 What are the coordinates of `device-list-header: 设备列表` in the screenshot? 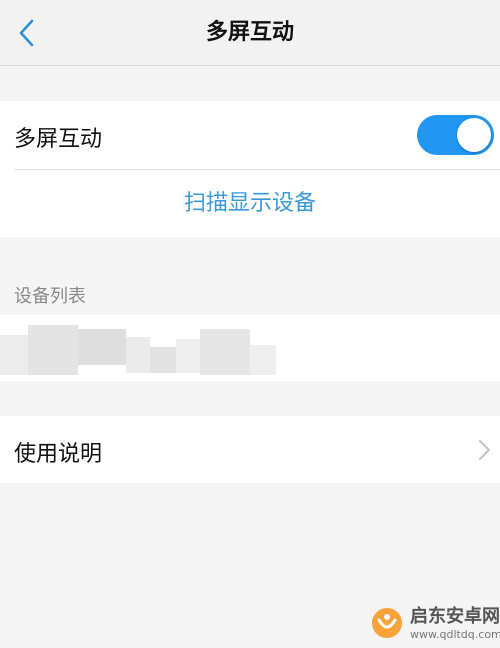 It's located at (50, 296).